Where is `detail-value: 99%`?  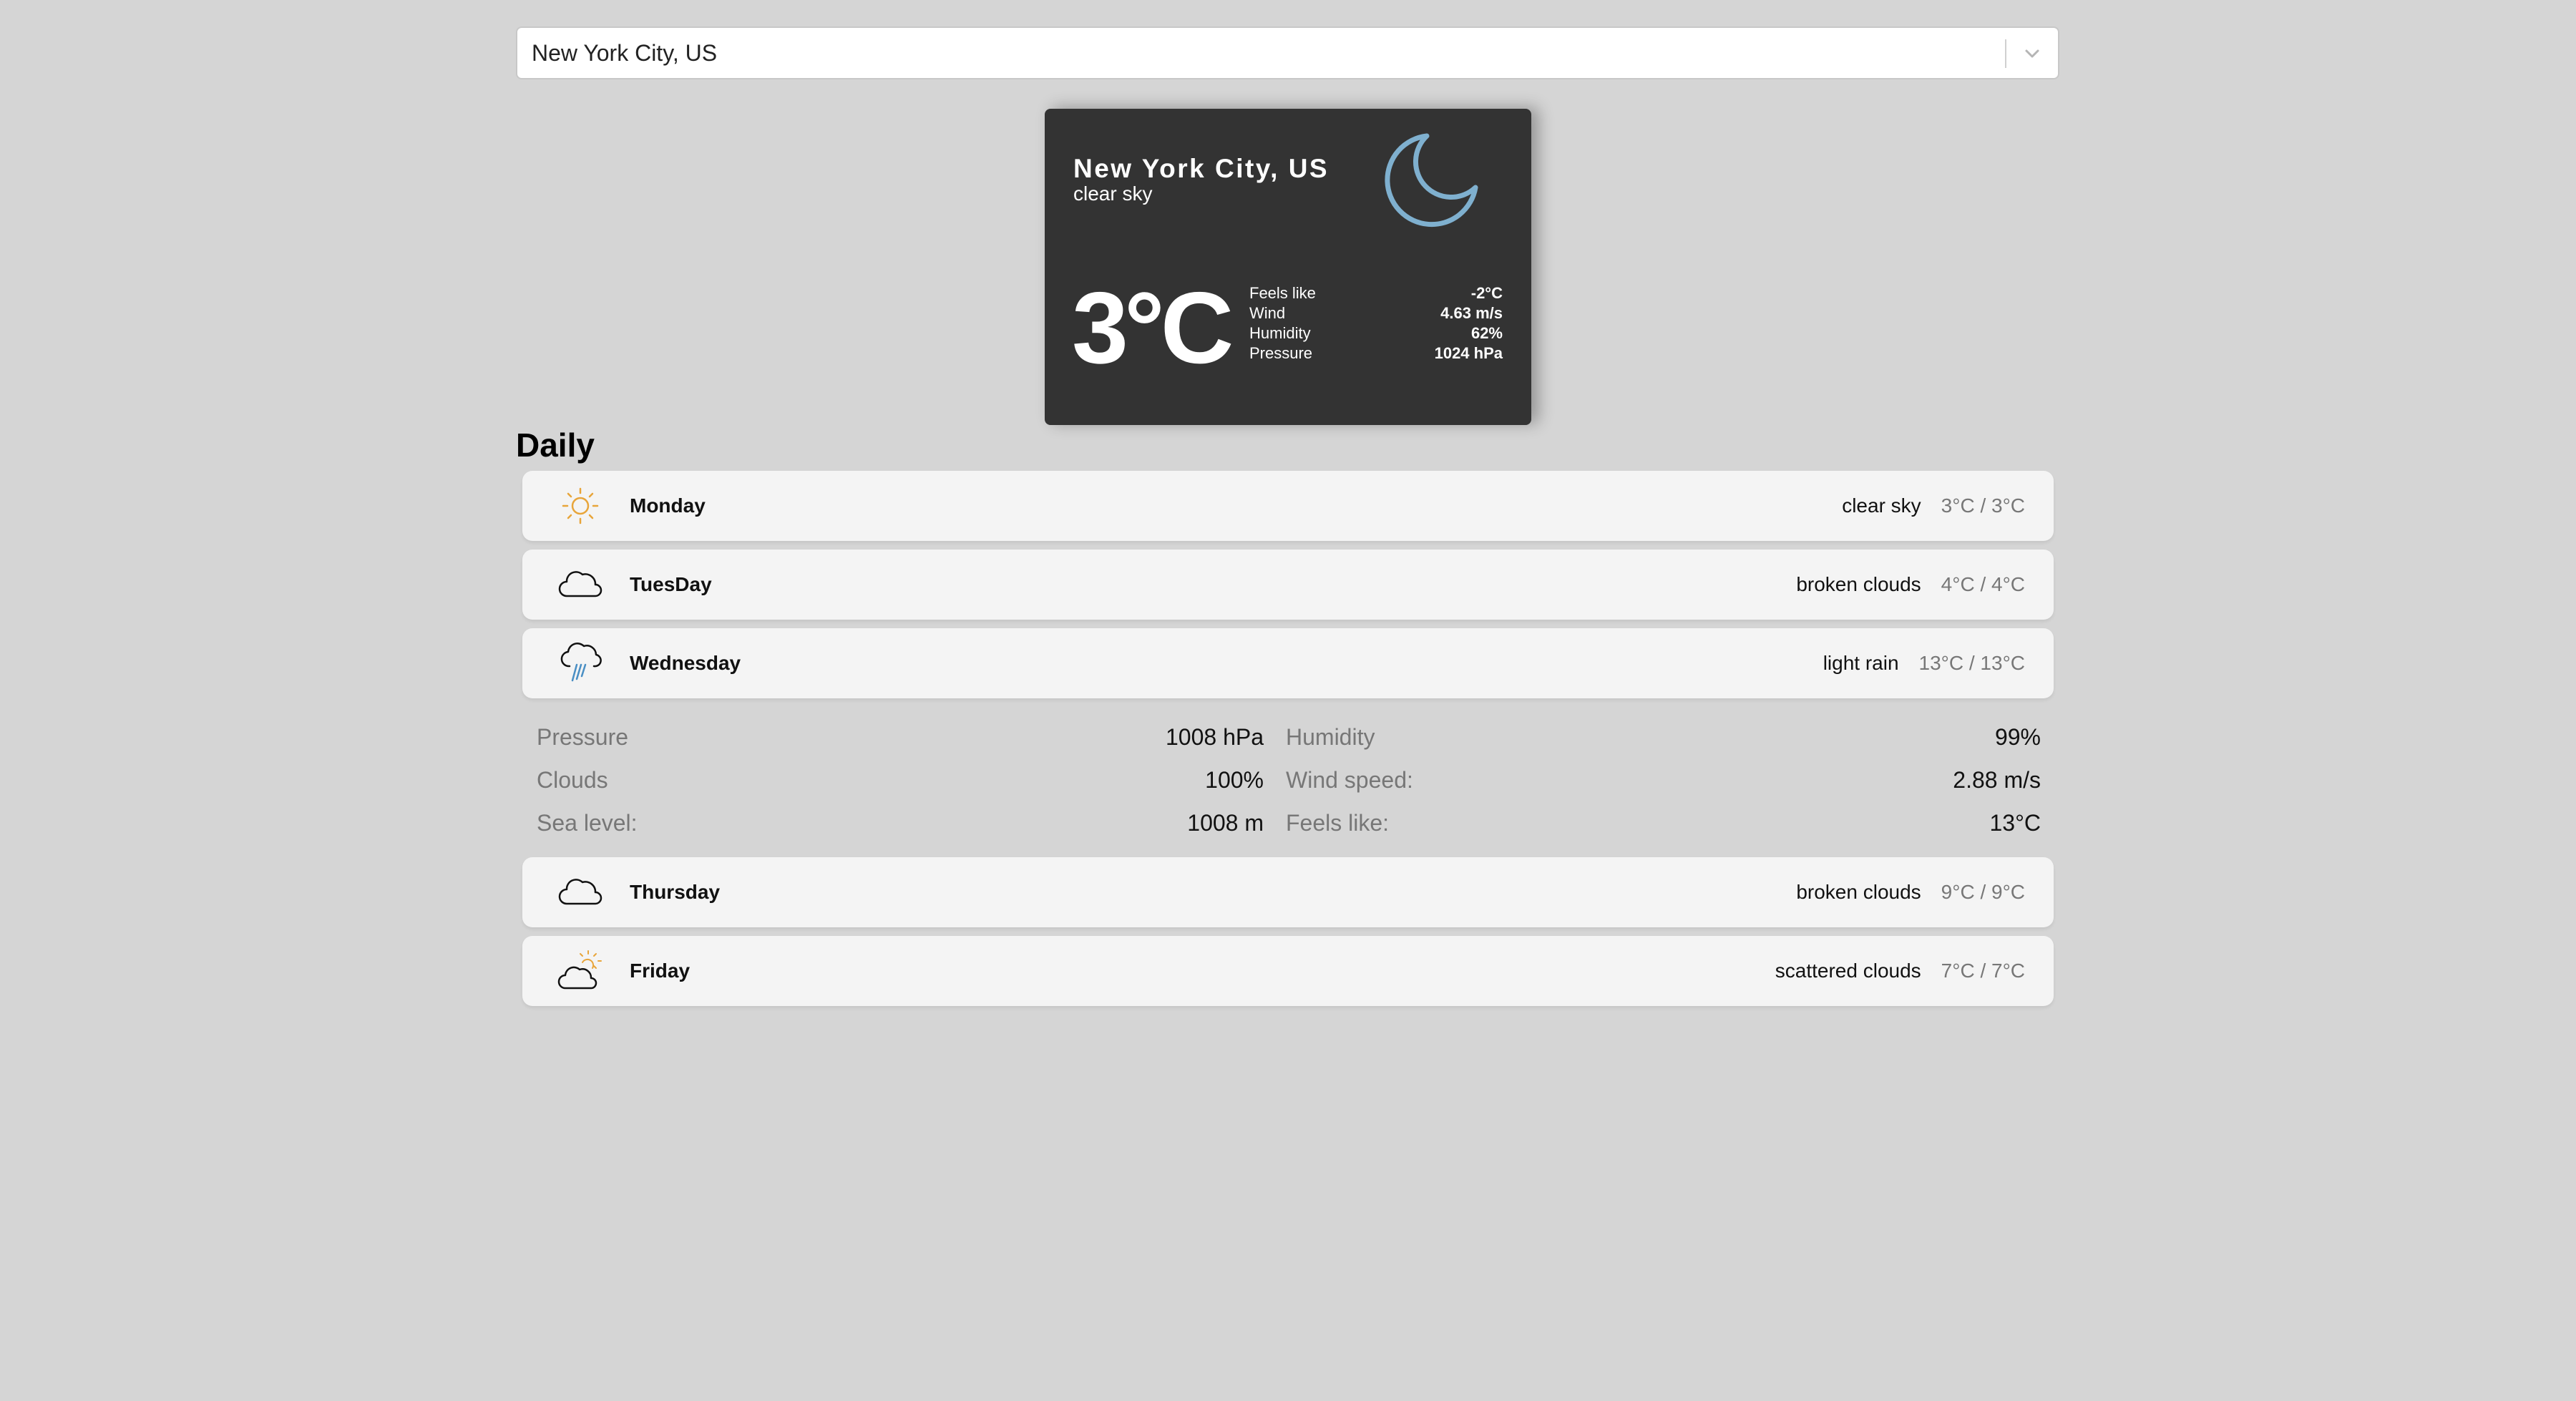
detail-value: 99% is located at coordinates (2017, 737).